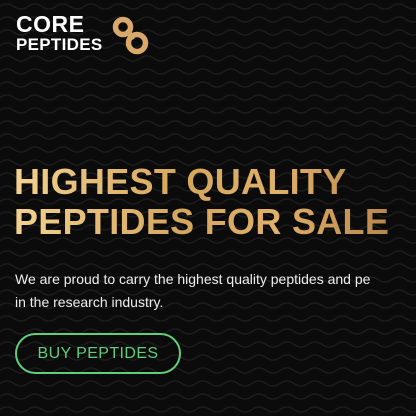  I want to click on logo-text-core: CORE, so click(50, 24).